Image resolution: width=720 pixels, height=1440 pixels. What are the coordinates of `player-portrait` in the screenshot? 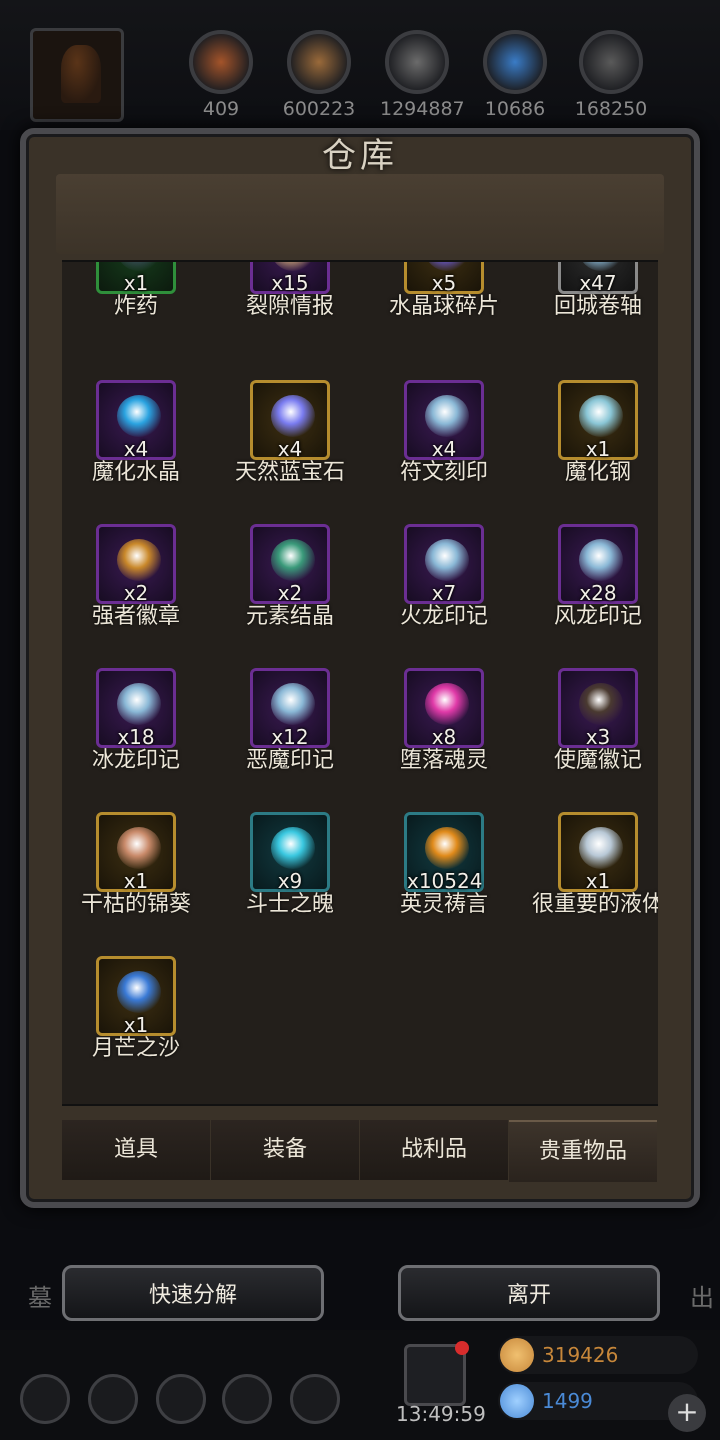 It's located at (77, 75).